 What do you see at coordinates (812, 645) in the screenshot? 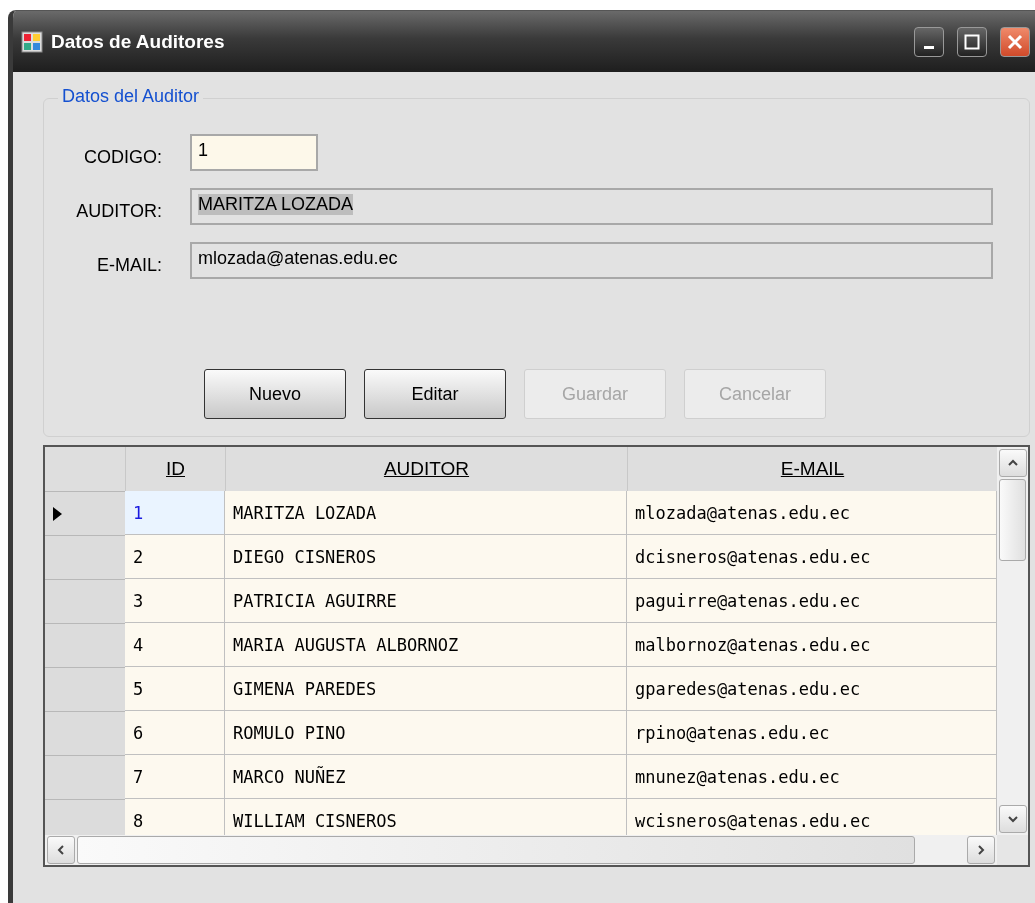
I see `table-cell: malbornoz@atenas.edu.ec` at bounding box center [812, 645].